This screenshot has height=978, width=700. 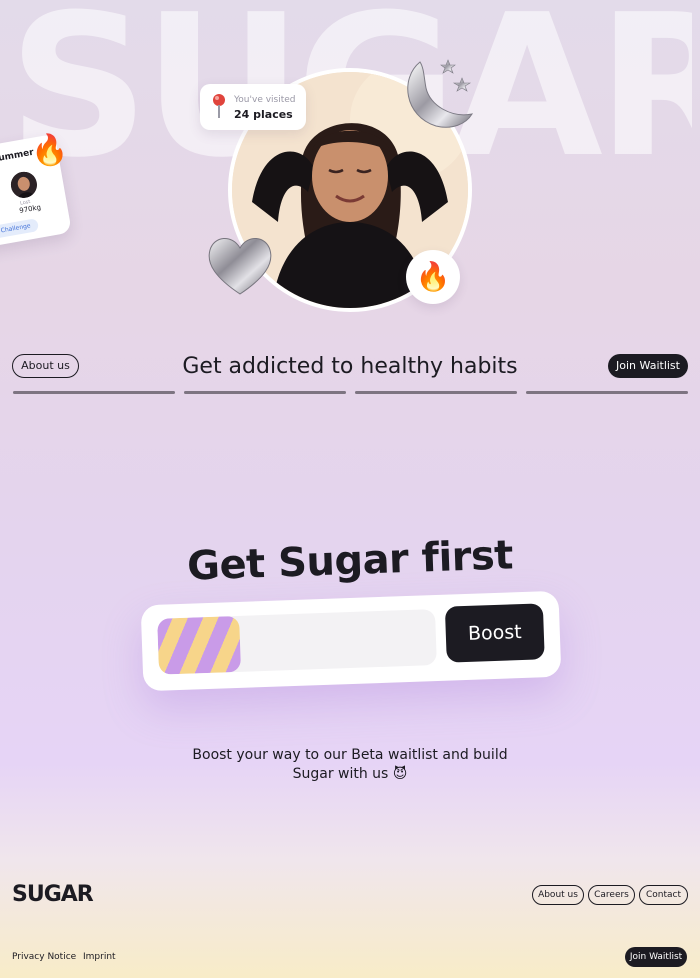 What do you see at coordinates (20, 230) in the screenshot?
I see `challenge-chip: Lost Challenge` at bounding box center [20, 230].